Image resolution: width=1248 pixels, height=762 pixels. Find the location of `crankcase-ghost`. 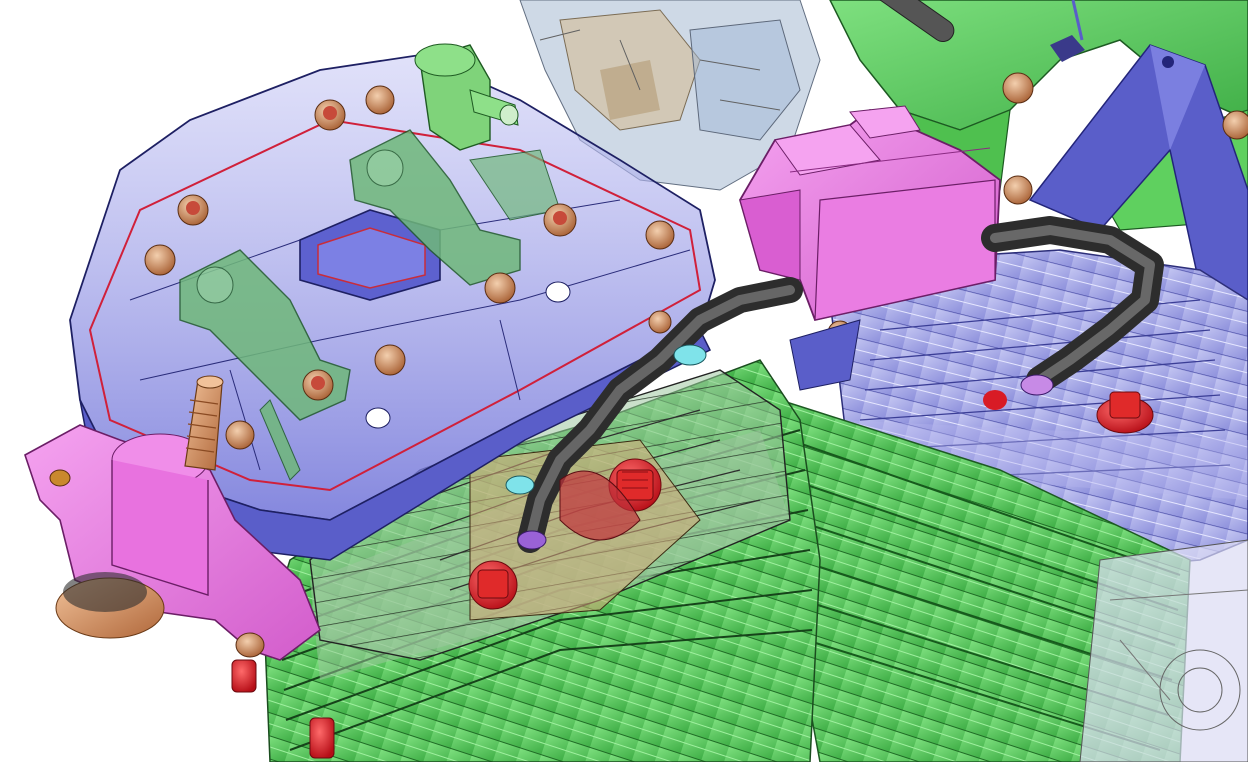

crankcase-ghost is located at coordinates (1163, 650).